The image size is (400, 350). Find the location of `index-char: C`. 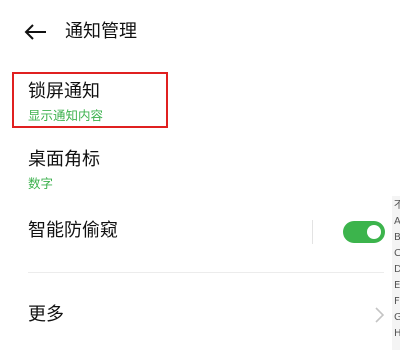

index-char: C is located at coordinates (397, 253).